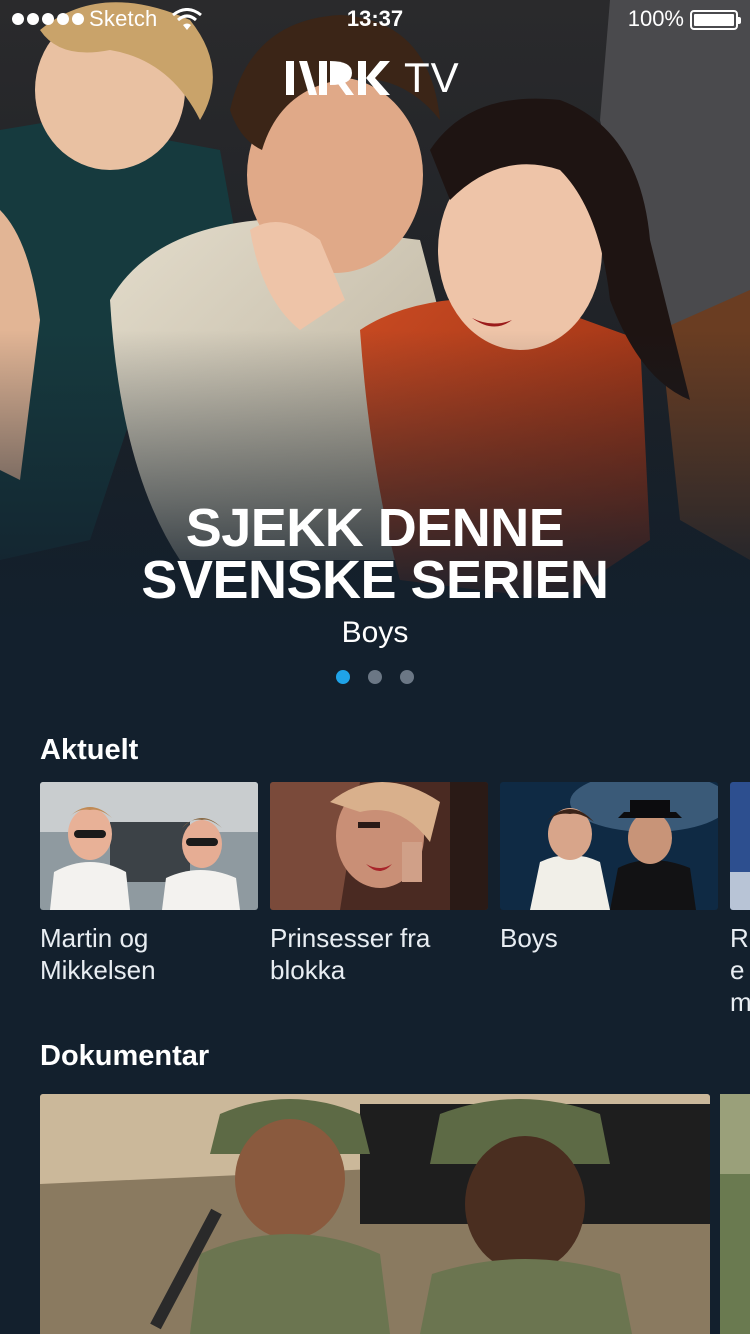  I want to click on battery-percent: 100%, so click(655, 18).